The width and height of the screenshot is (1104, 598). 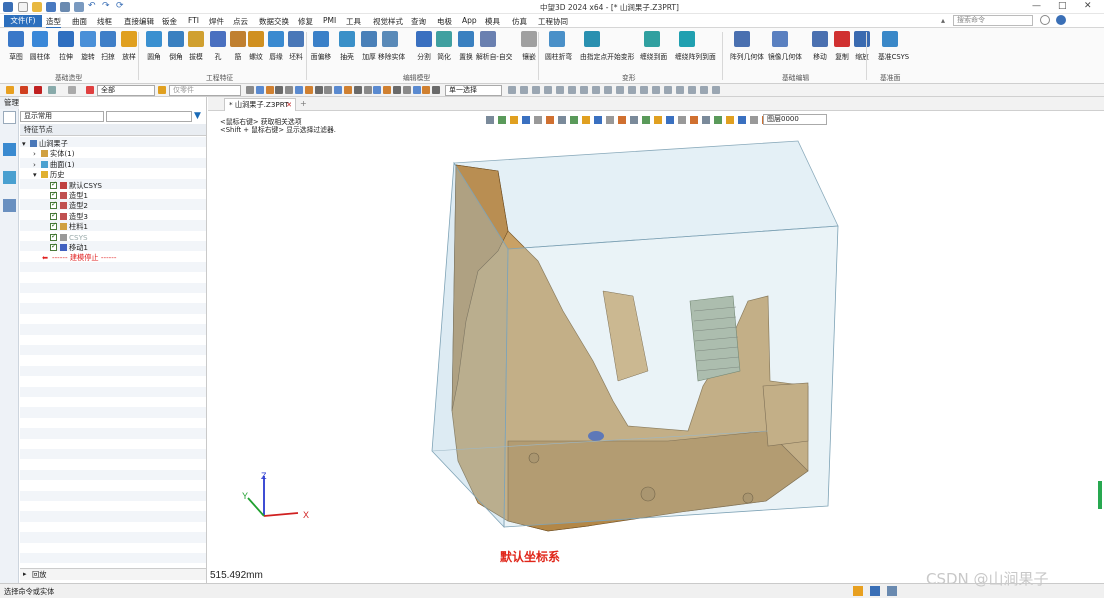 What do you see at coordinates (388, 21) in the screenshot?
I see `menu-item-12: 视觉样式` at bounding box center [388, 21].